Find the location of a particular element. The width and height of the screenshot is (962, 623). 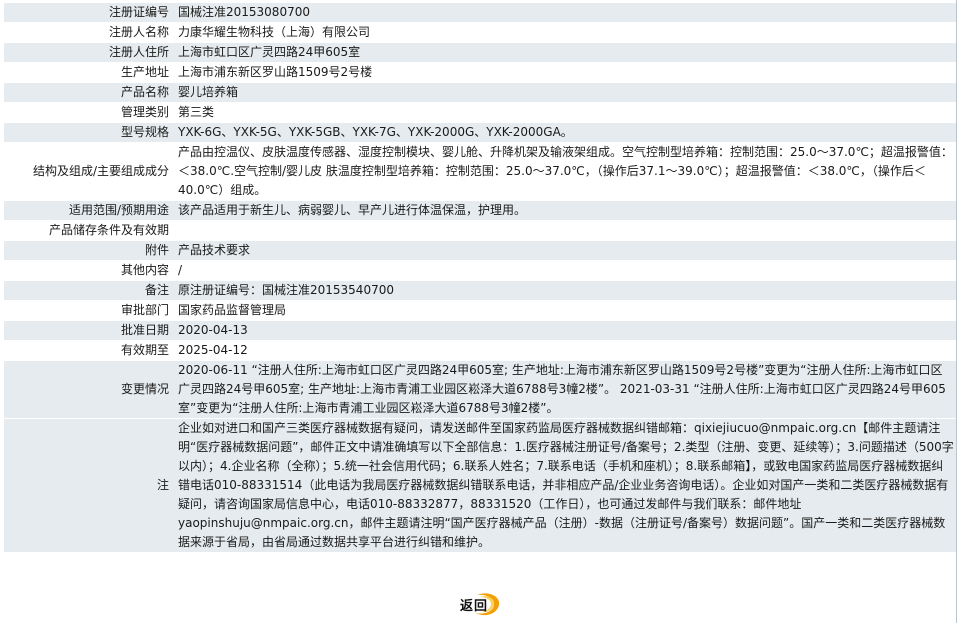

row-label: 产品名称 is located at coordinates (89, 92).